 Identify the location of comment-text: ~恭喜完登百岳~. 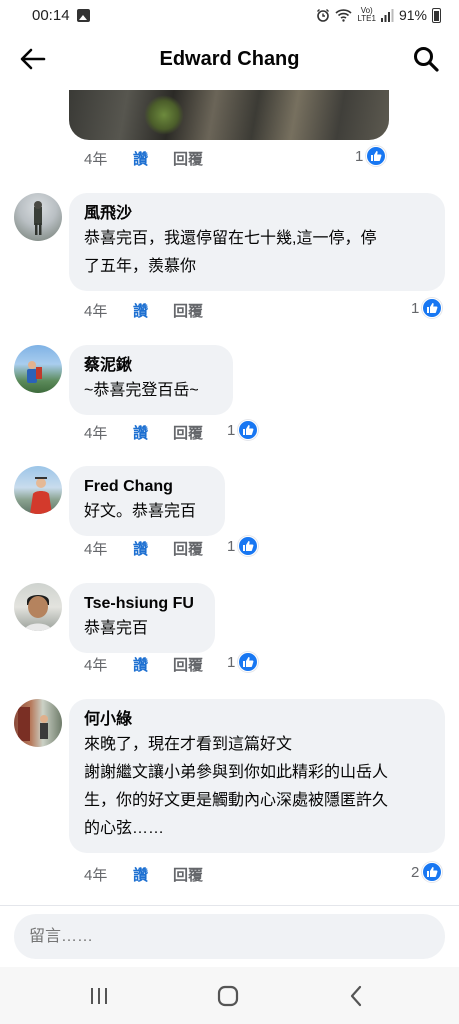
(141, 390).